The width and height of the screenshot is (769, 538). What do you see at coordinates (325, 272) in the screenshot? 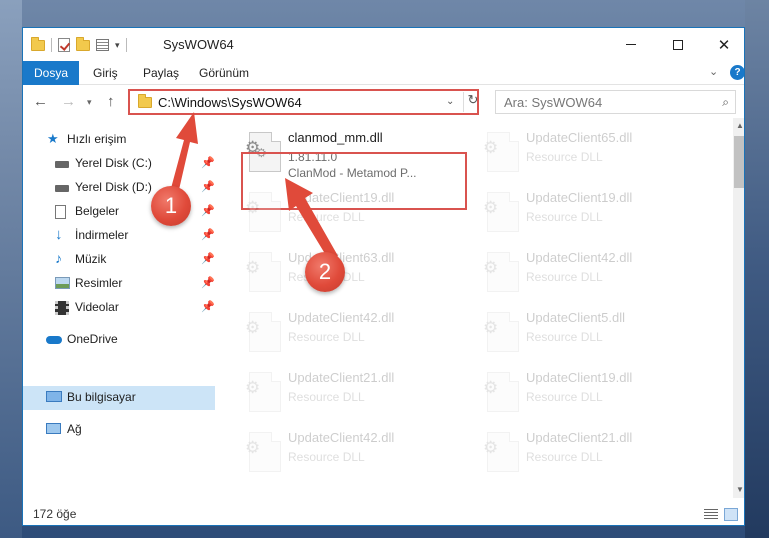
I see `step-marker-2: 2` at bounding box center [325, 272].